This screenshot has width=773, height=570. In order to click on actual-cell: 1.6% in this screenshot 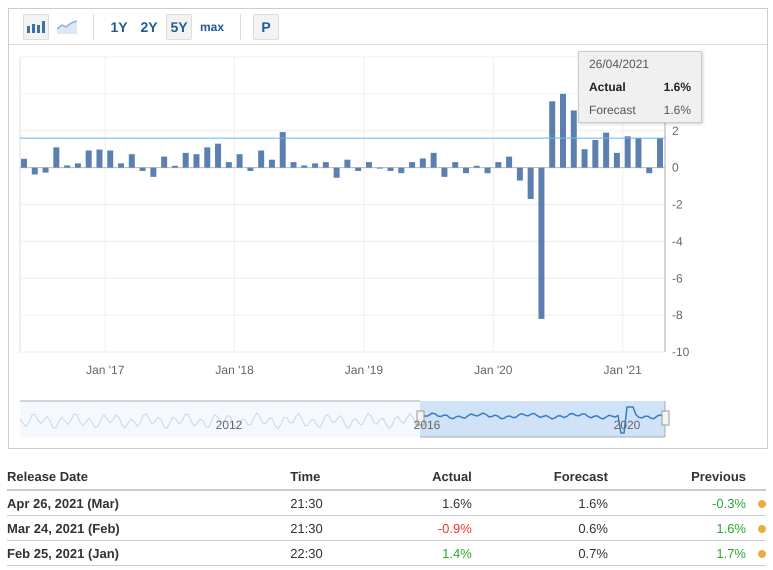, I will do `click(422, 503)`.